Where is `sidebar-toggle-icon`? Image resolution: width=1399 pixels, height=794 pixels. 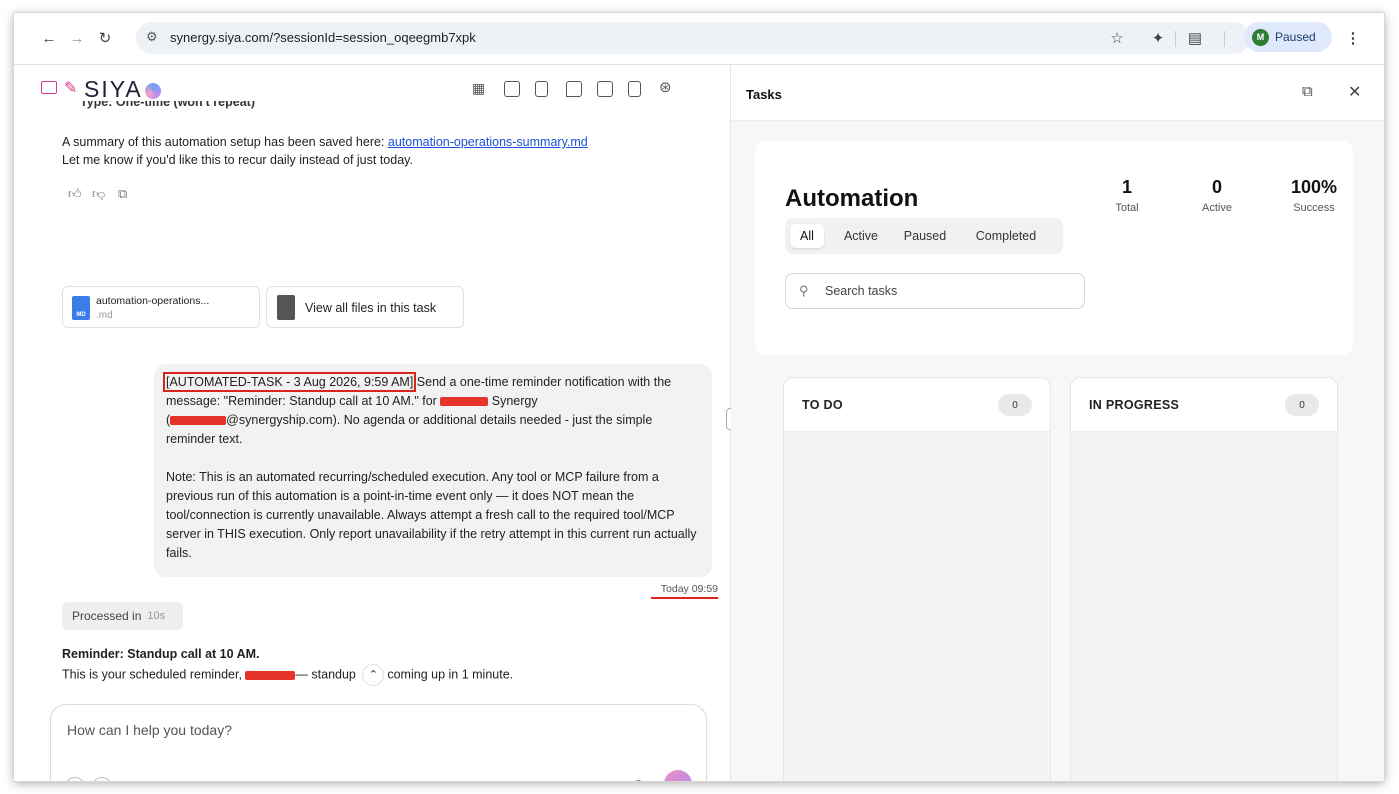 sidebar-toggle-icon is located at coordinates (49, 87).